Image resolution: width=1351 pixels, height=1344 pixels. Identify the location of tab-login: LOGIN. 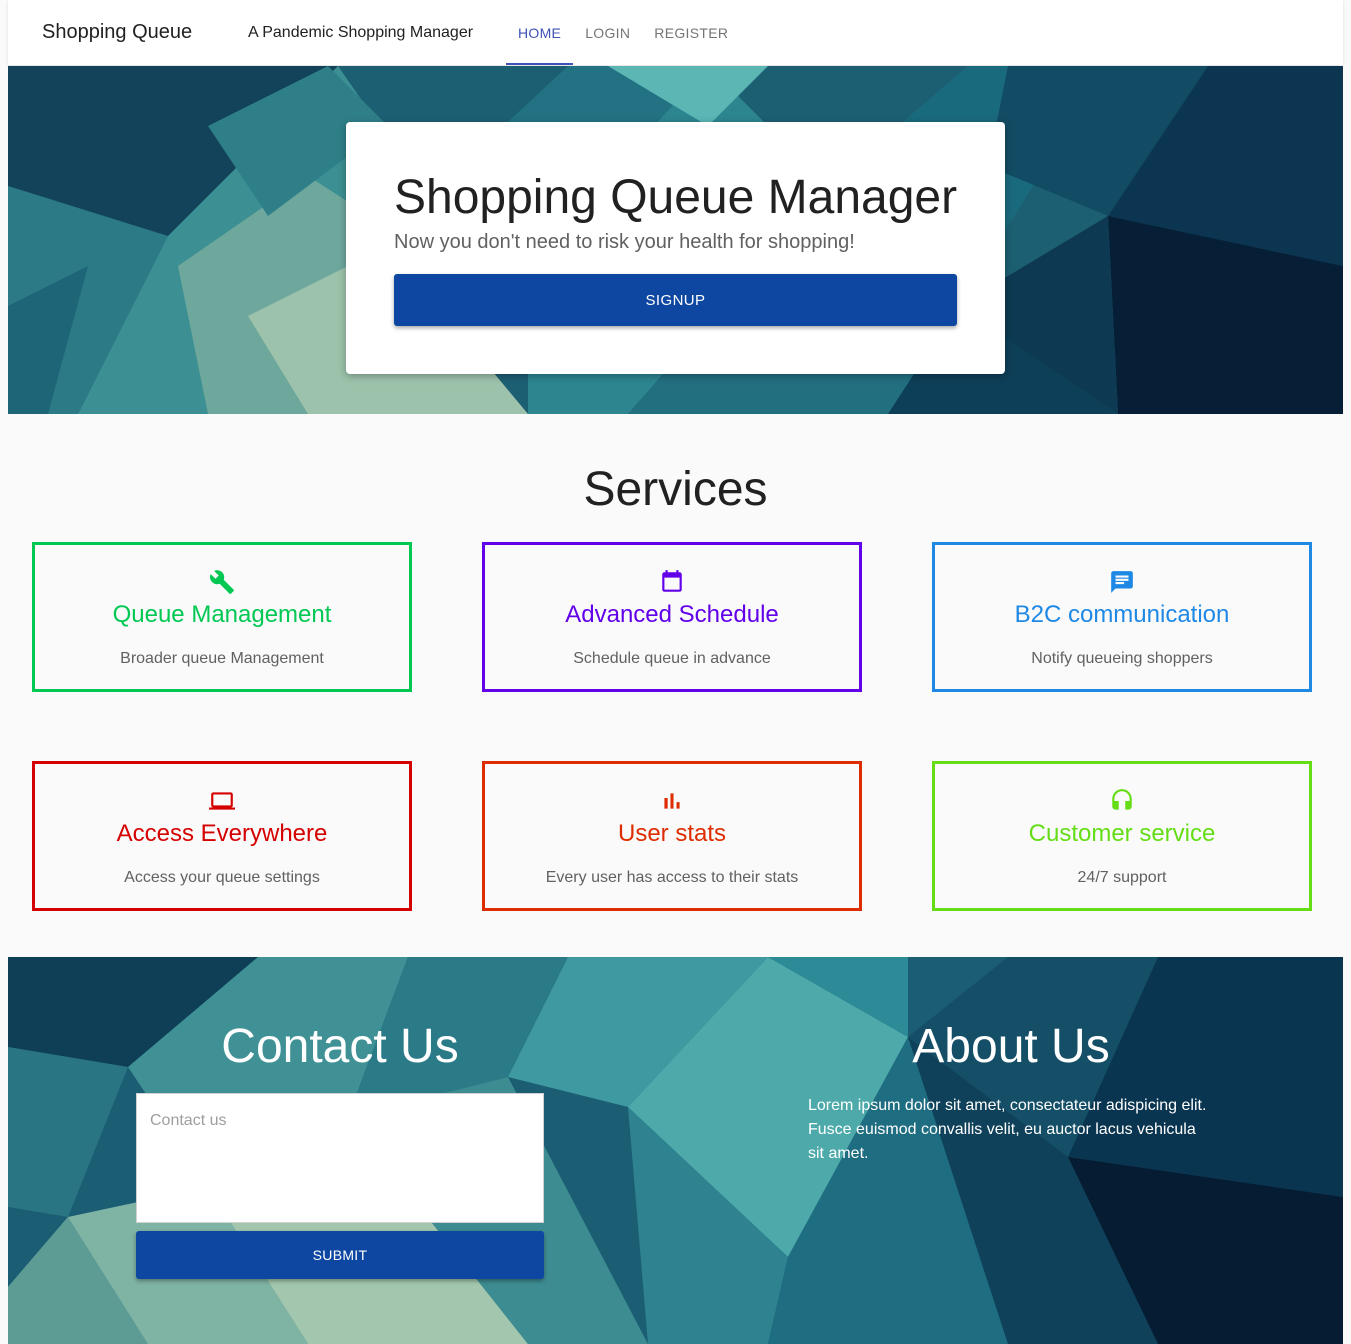
(607, 32).